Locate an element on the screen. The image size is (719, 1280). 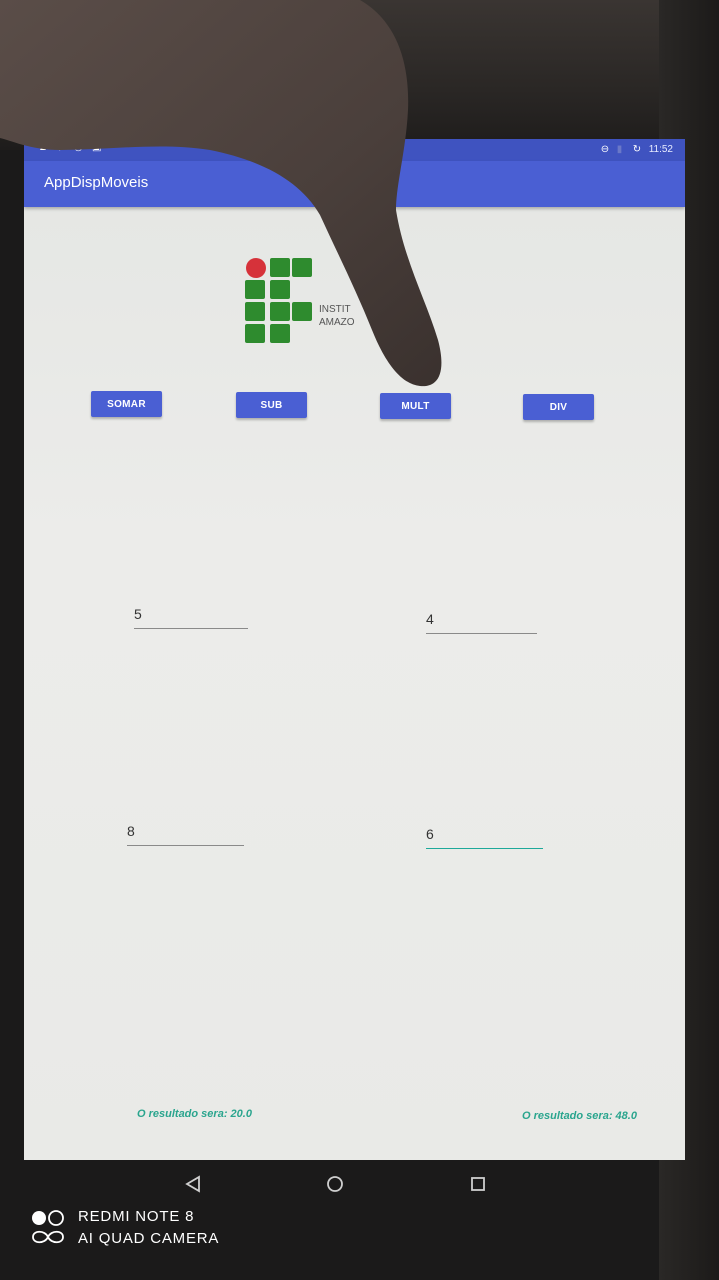
device-bezel-top is located at coordinates (359, 75).